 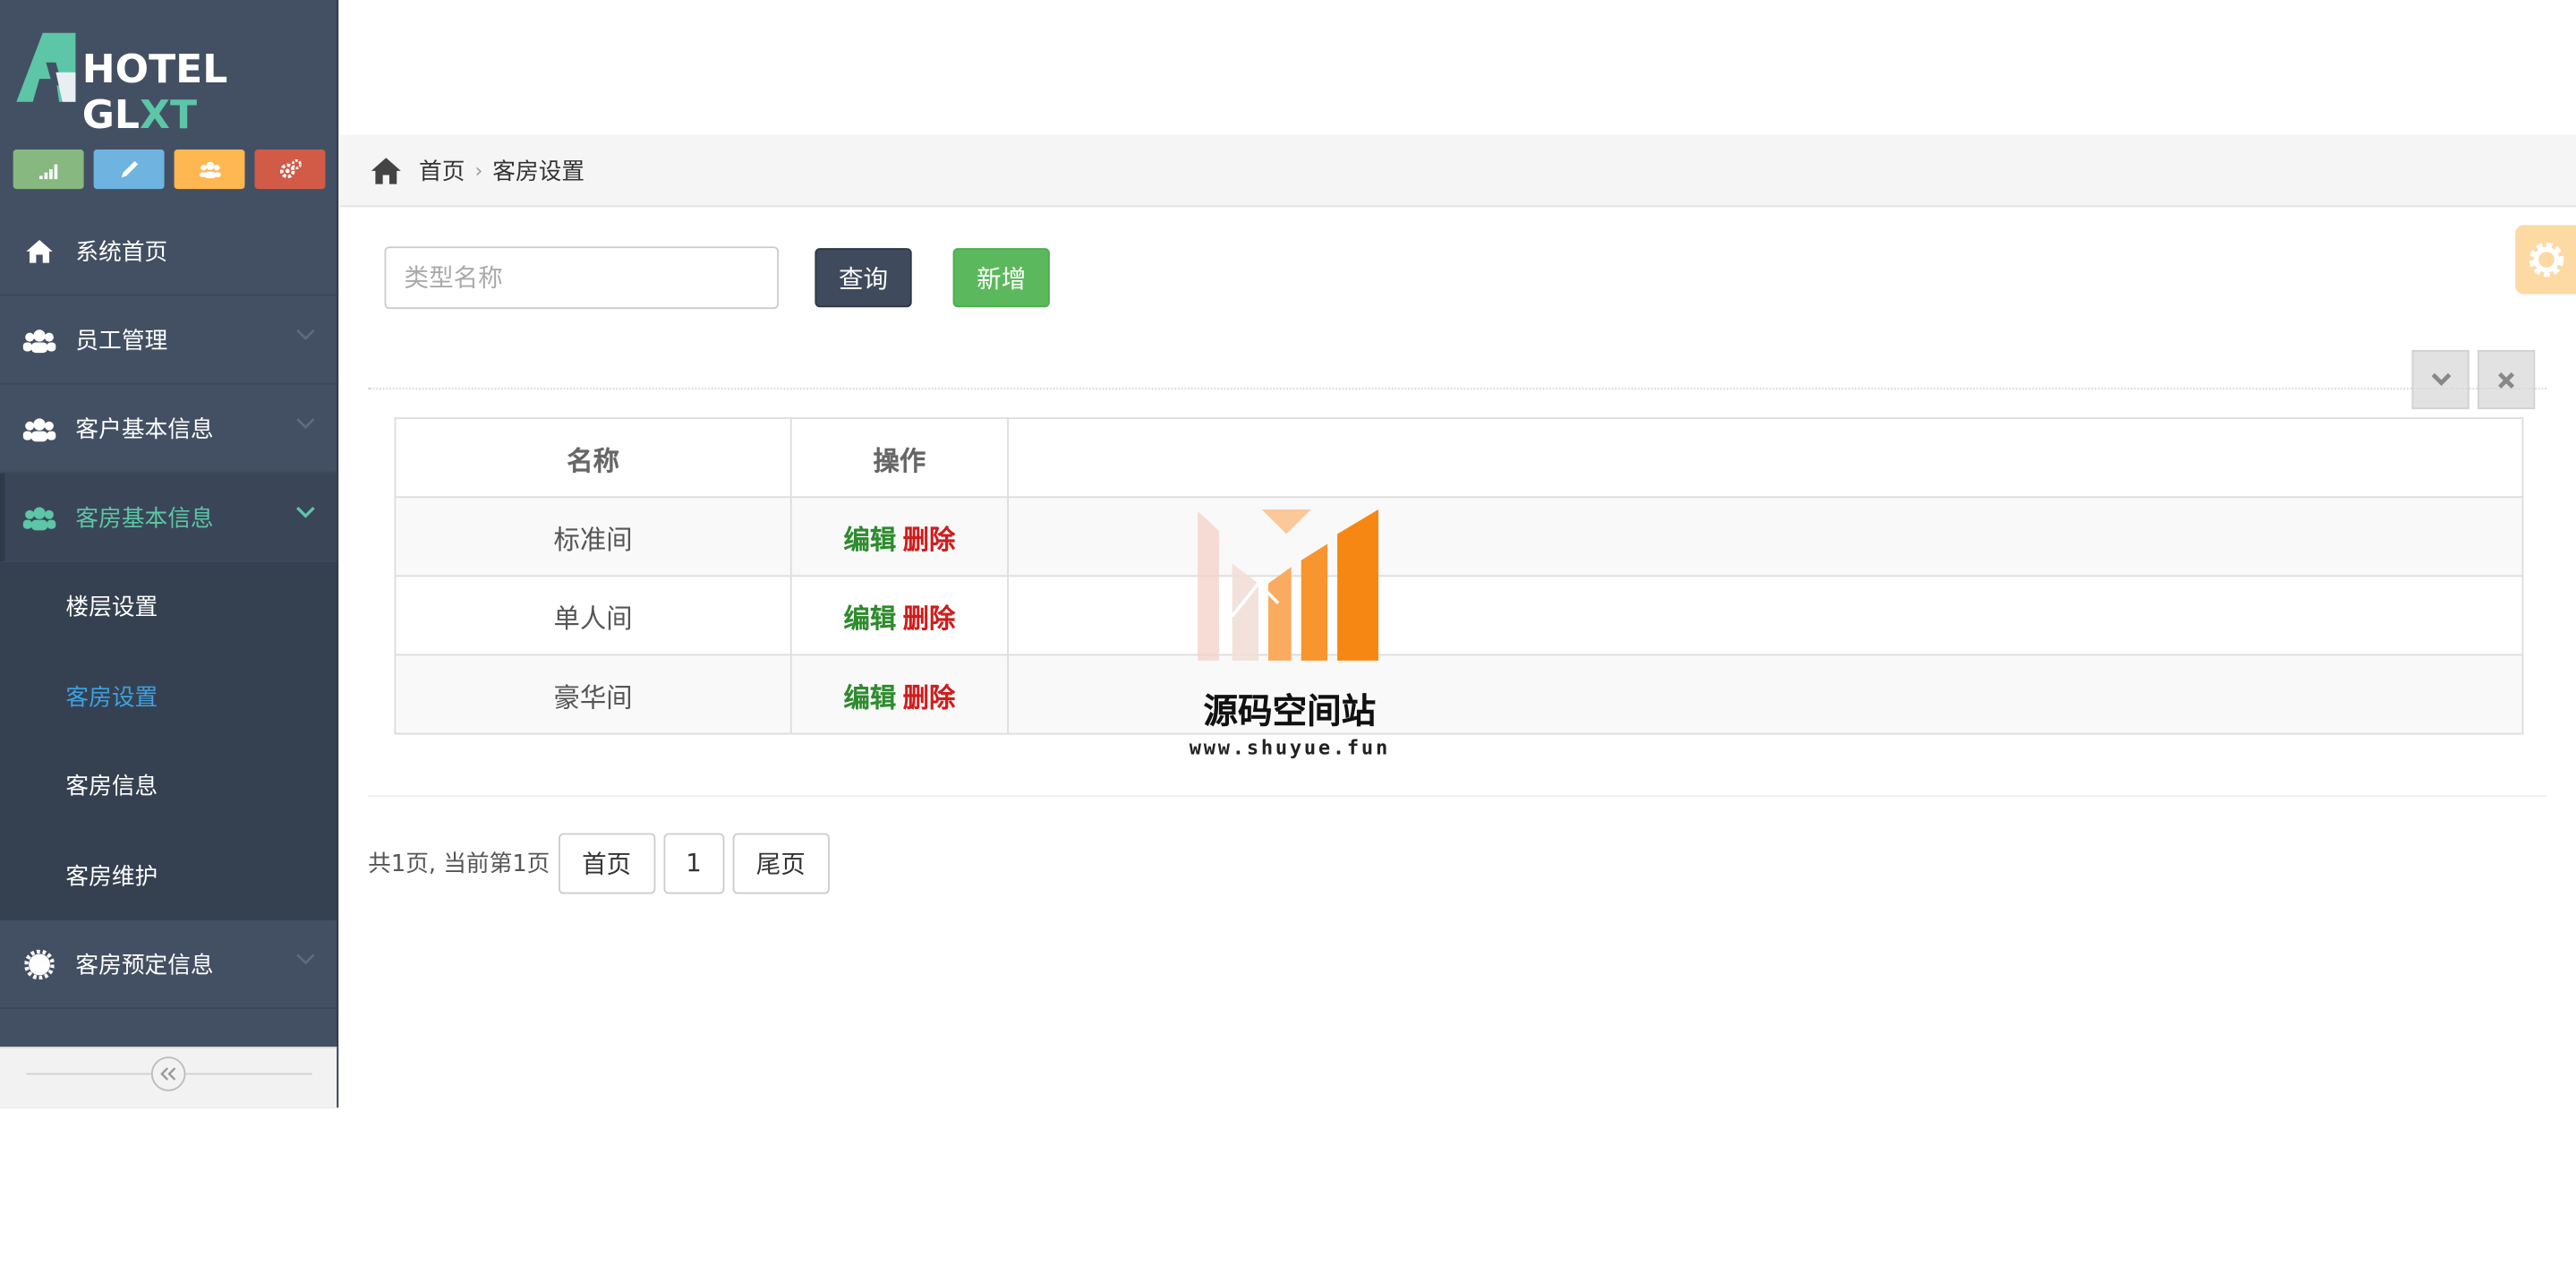 I want to click on cell-name: 标准间, so click(x=593, y=536).